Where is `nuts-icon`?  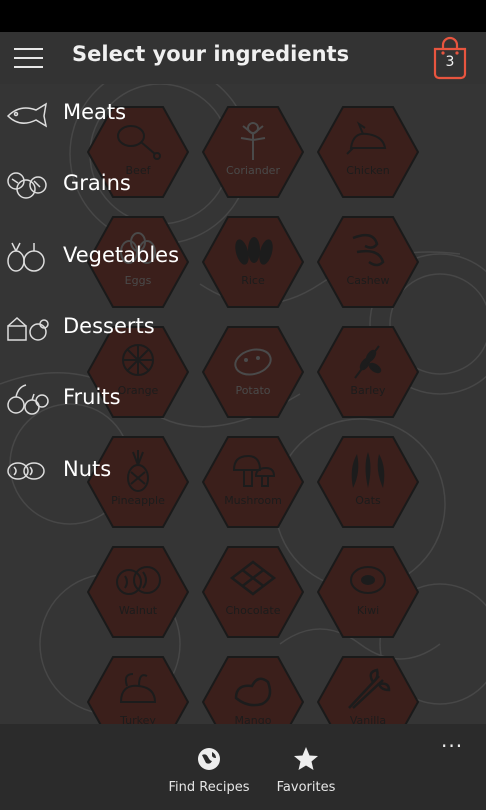
nuts-icon is located at coordinates (26, 471).